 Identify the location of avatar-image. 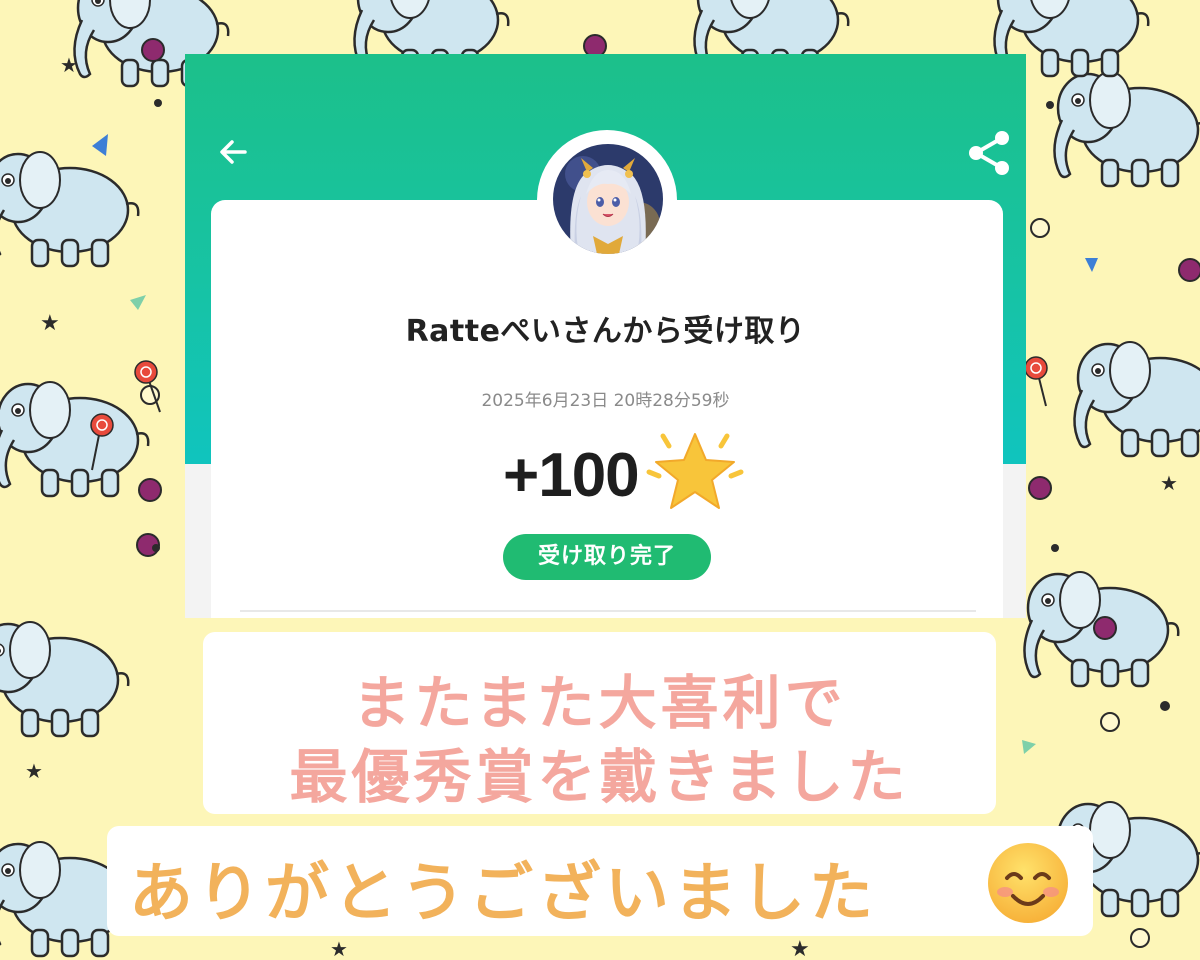
(608, 199).